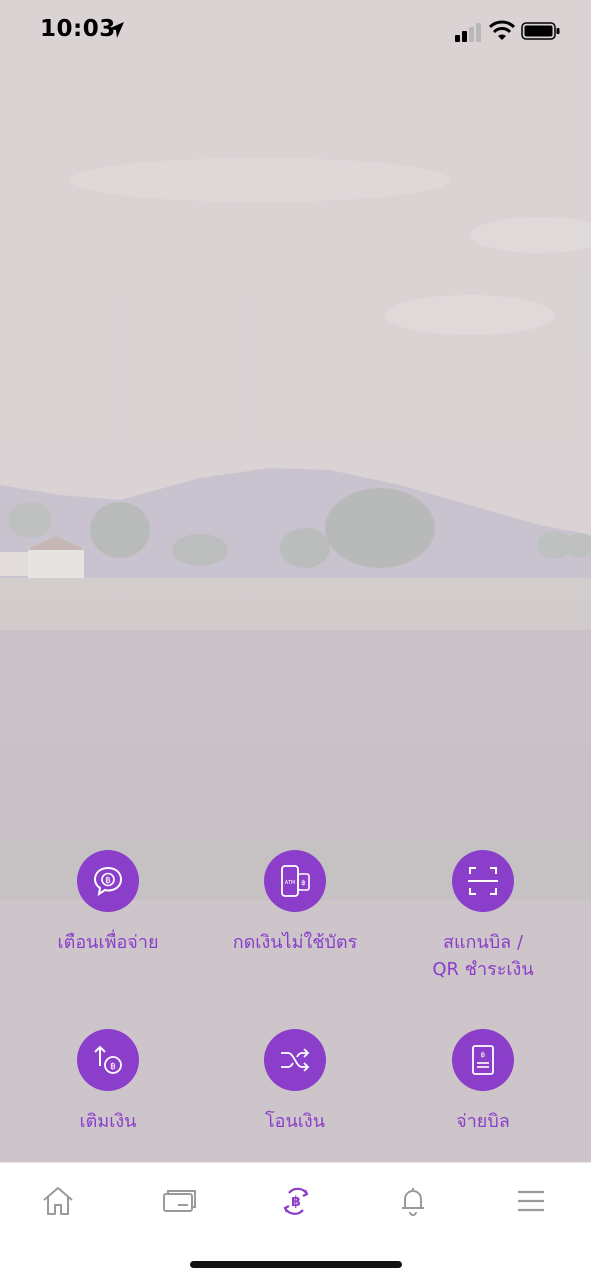  I want to click on tab-transaction: ฿, so click(296, 1201).